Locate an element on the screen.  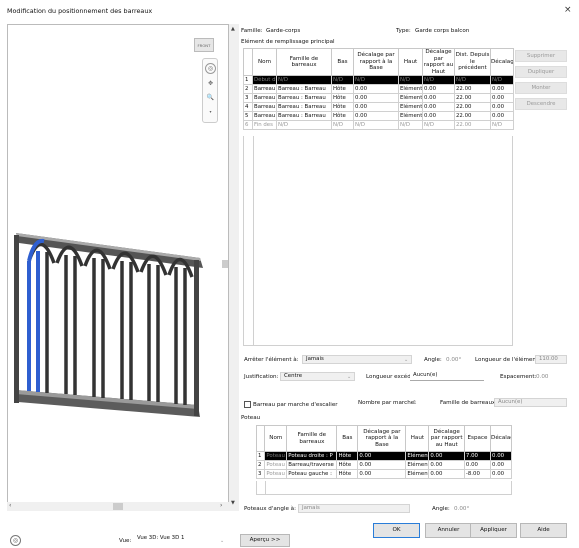
scroll-up-icon: ▲ is located at coordinates (233, 29).